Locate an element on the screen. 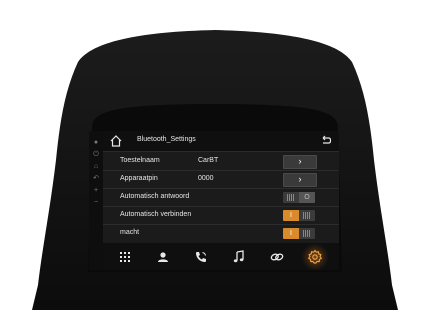 This screenshot has height=315, width=430. home-icon: ⌂ is located at coordinates (96, 167).